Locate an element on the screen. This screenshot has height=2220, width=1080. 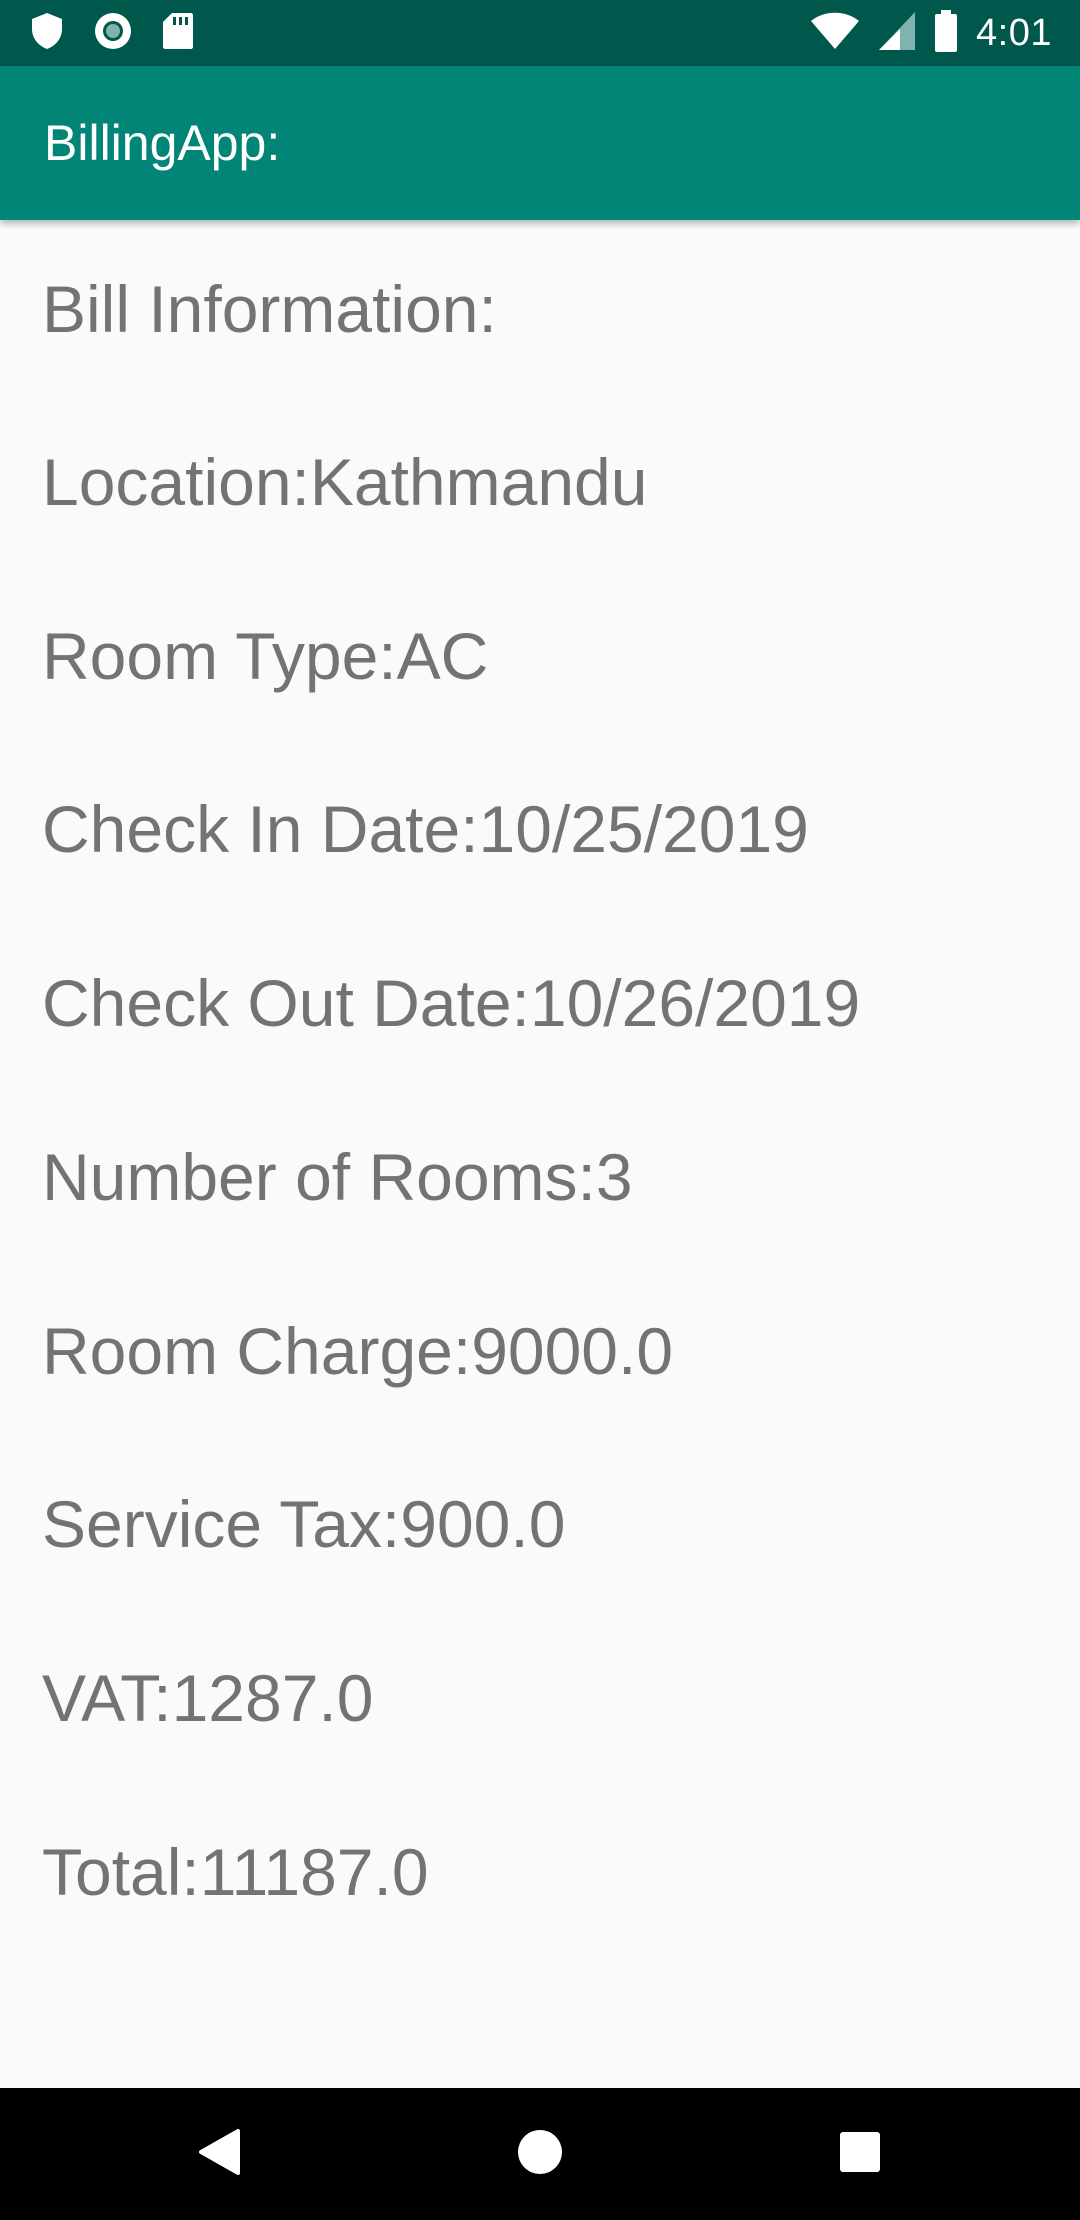
back-icon is located at coordinates (220, 2154).